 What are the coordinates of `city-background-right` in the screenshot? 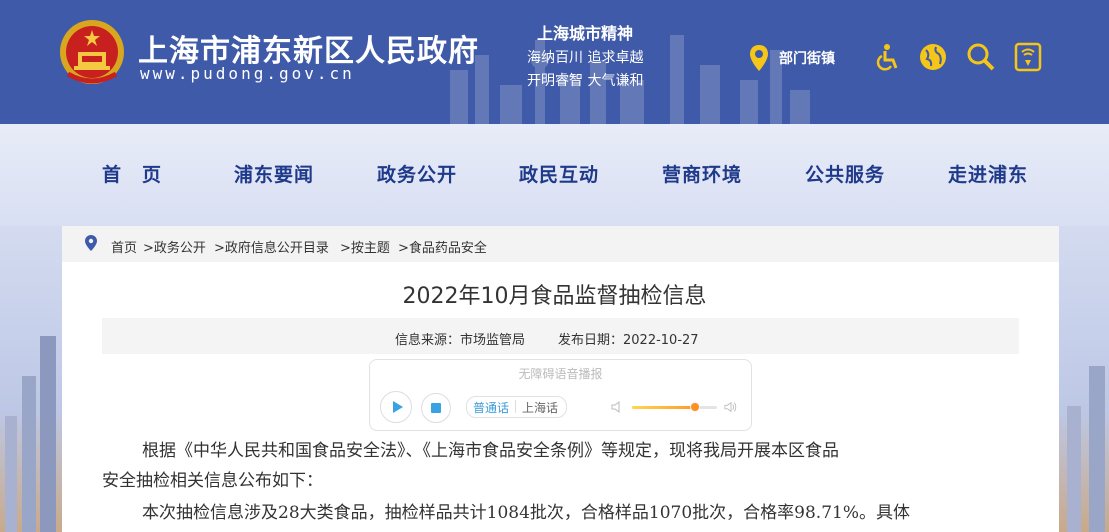 It's located at (1084, 379).